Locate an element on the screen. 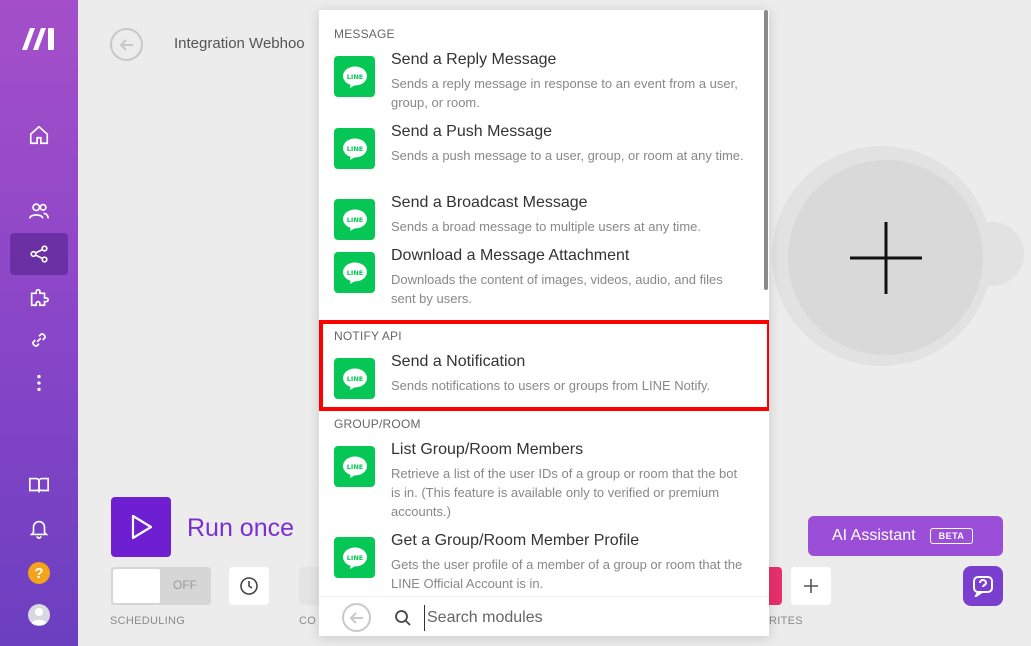  sidebar-item-docs is located at coordinates (39, 485).